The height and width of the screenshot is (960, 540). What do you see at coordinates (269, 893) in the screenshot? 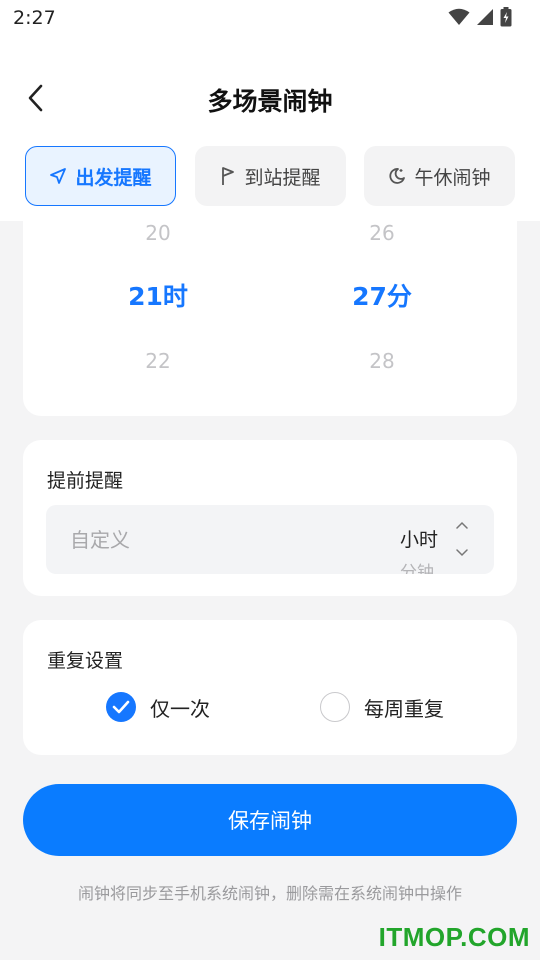
I see `sync-note: 闹钟将同步至手机系统闹钟，删除需在系统闹钟中操作` at bounding box center [269, 893].